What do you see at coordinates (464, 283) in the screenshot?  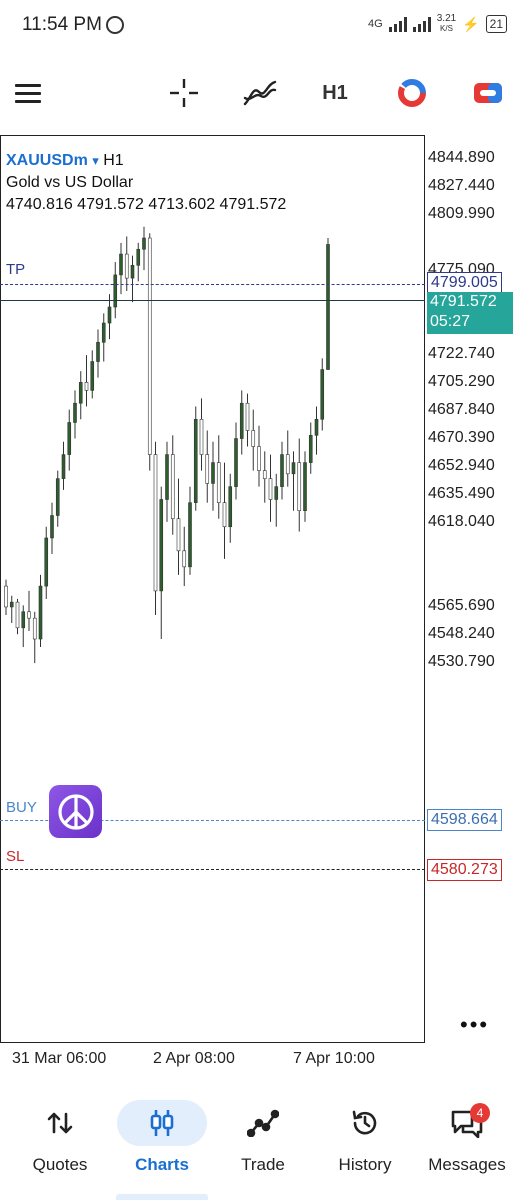 I see `tp-price-box: 4799.005` at bounding box center [464, 283].